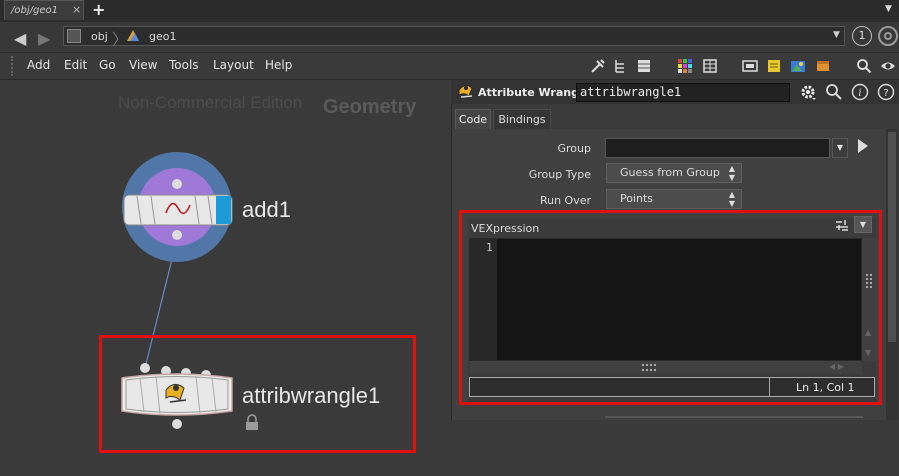  What do you see at coordinates (717, 148) in the screenshot?
I see `group-field` at bounding box center [717, 148].